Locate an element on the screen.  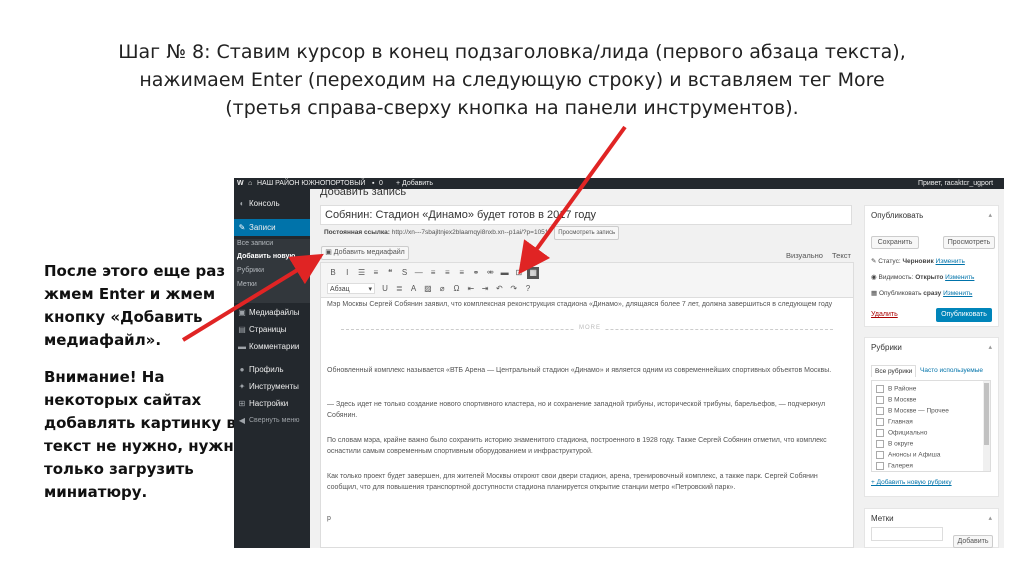
arrow-to-more-button is located at coordinates (572, 200).